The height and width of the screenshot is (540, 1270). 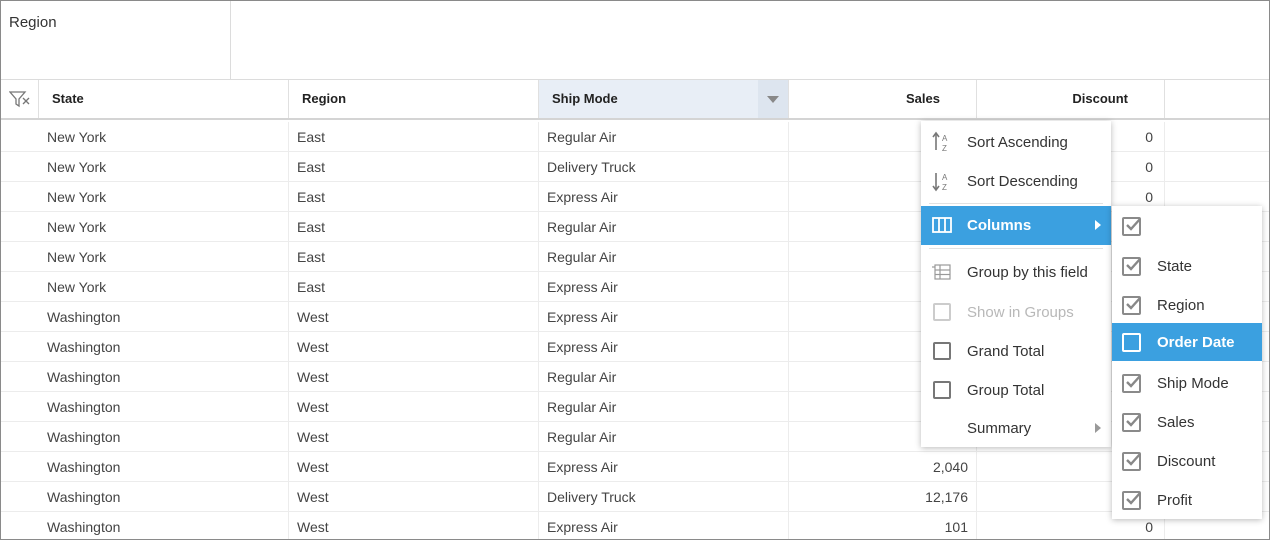 What do you see at coordinates (1016, 351) in the screenshot?
I see `menu-item-grand-total: Grand Total` at bounding box center [1016, 351].